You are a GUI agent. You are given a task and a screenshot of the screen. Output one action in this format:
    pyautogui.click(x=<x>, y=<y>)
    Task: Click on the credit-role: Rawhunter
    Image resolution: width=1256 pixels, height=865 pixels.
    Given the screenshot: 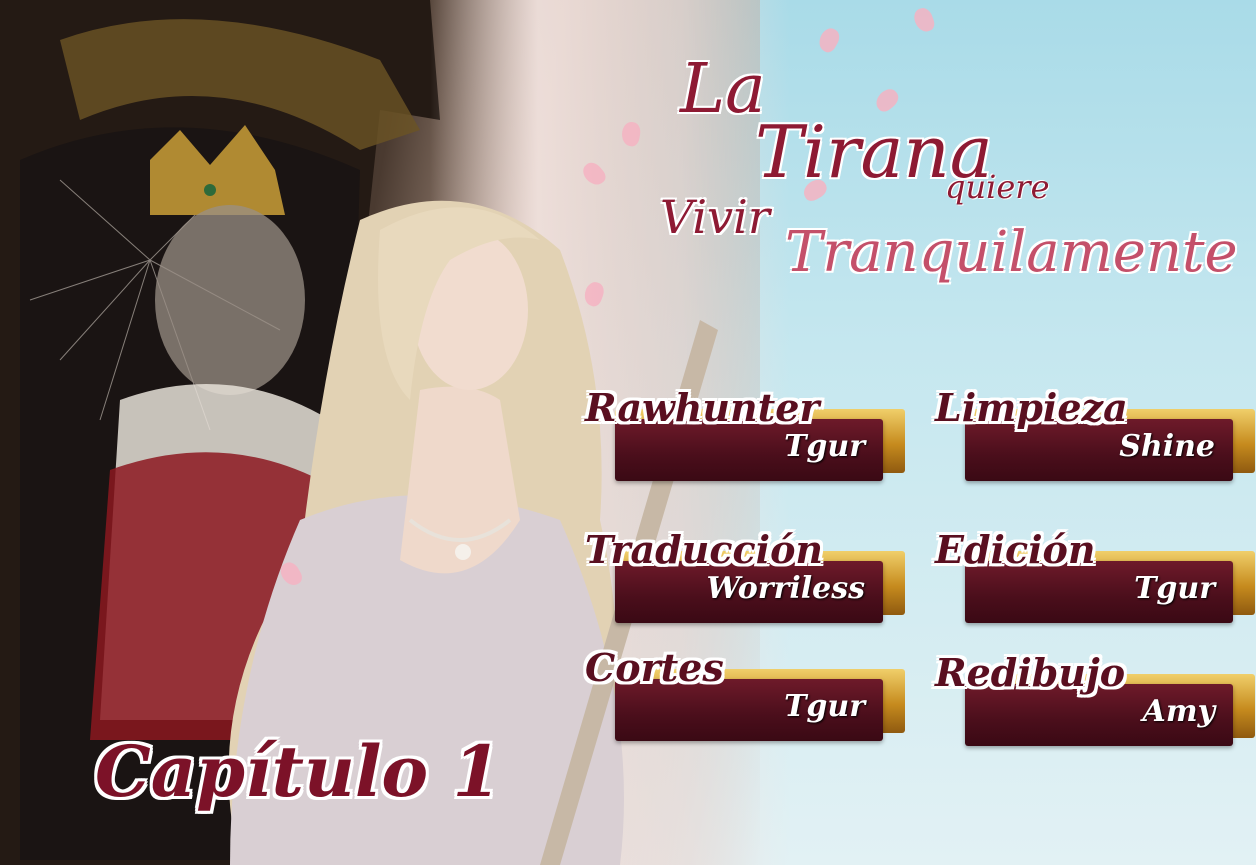 What is the action you would take?
    pyautogui.click(x=702, y=407)
    